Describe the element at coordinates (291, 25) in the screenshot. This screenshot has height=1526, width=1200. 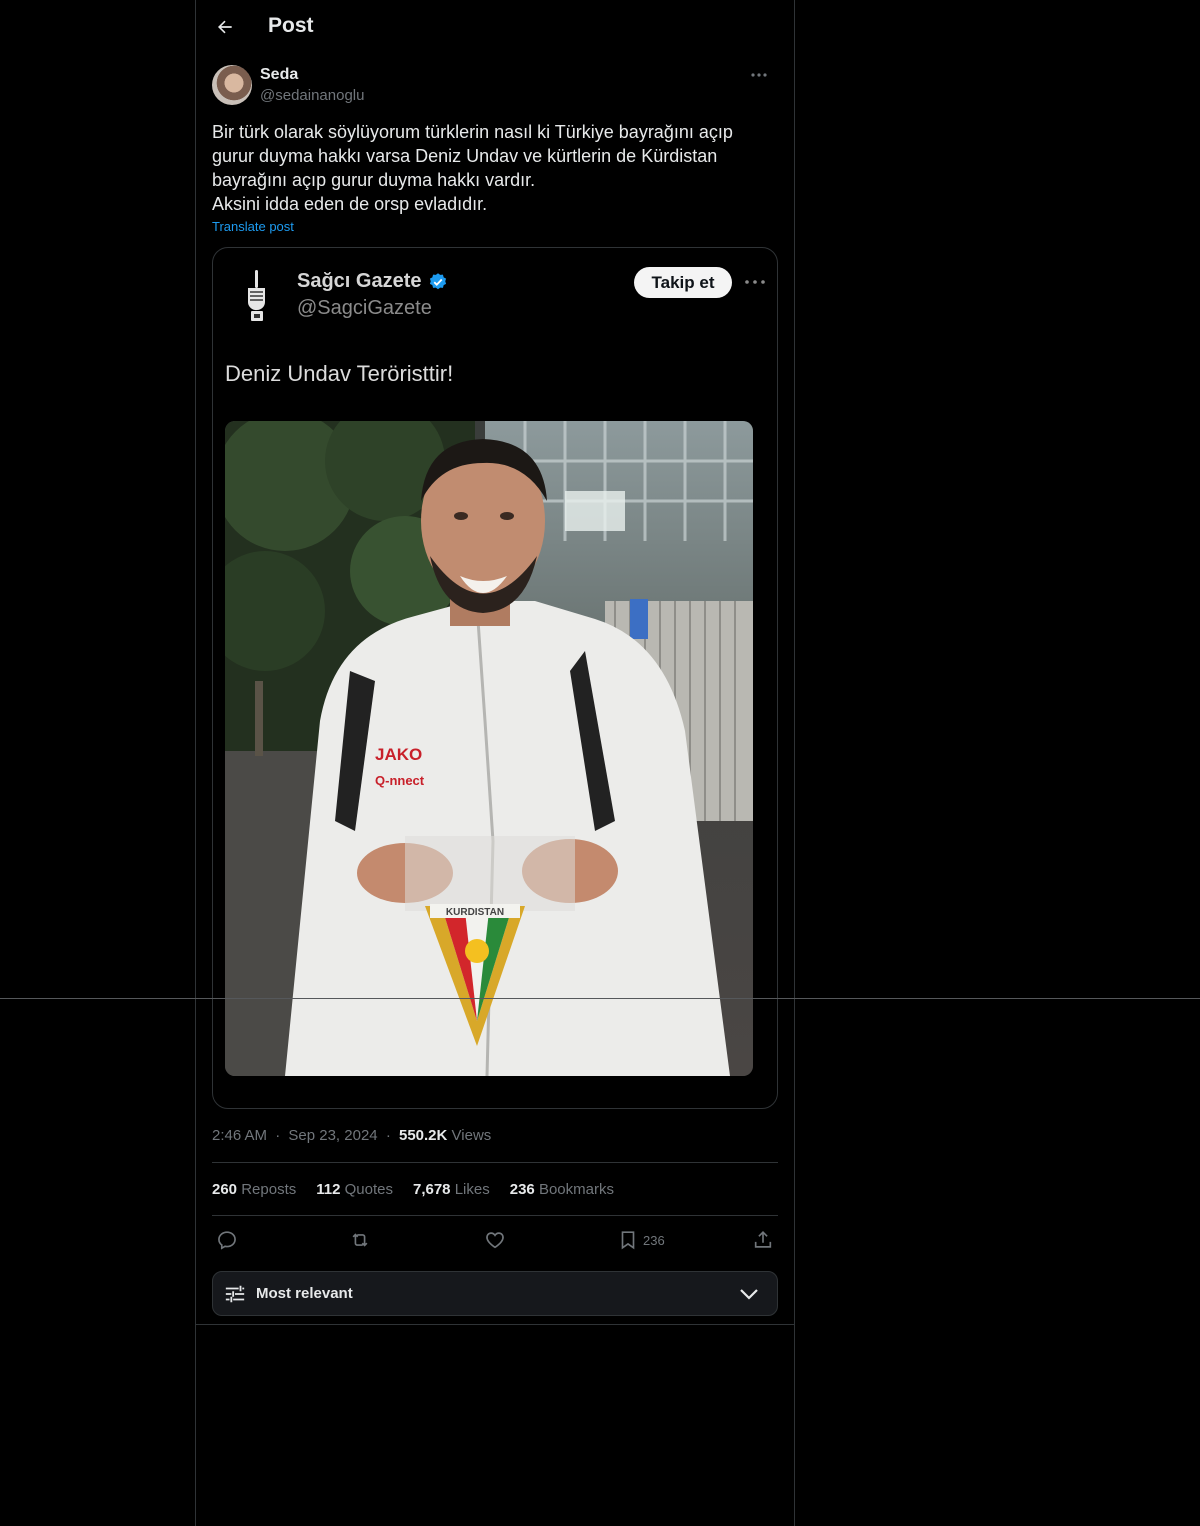
I see `page-title: Post` at that location.